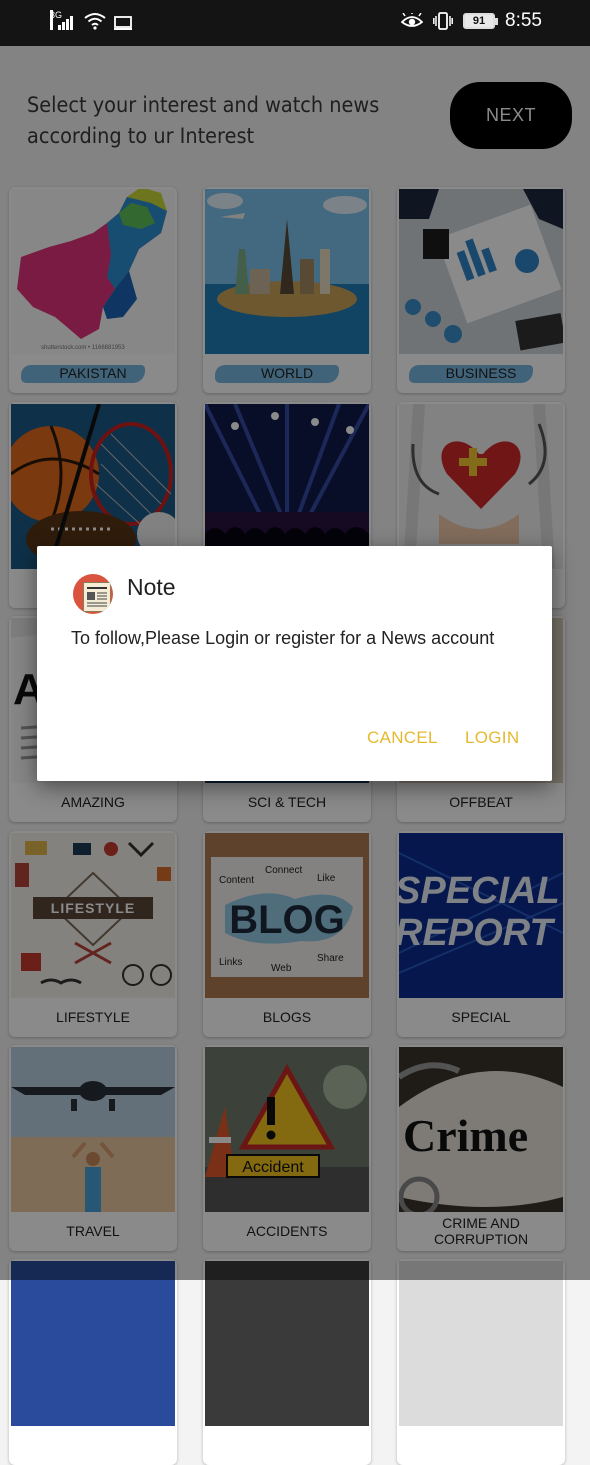  Describe the element at coordinates (412, 20) in the screenshot. I see `eye-comfort-icon` at that location.